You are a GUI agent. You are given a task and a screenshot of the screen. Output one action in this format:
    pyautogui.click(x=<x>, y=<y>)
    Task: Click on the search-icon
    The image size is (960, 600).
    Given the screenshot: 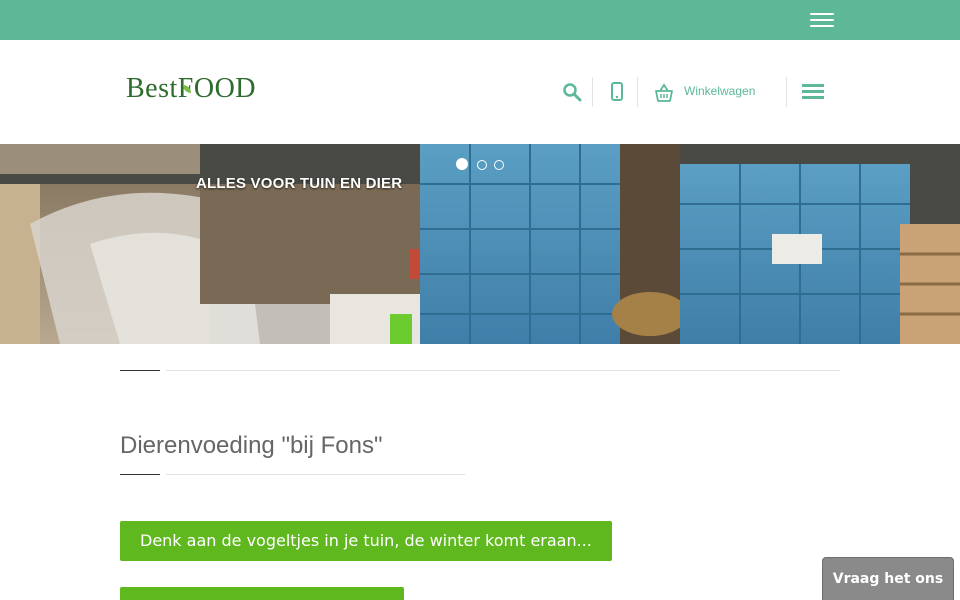 What is the action you would take?
    pyautogui.click(x=572, y=92)
    